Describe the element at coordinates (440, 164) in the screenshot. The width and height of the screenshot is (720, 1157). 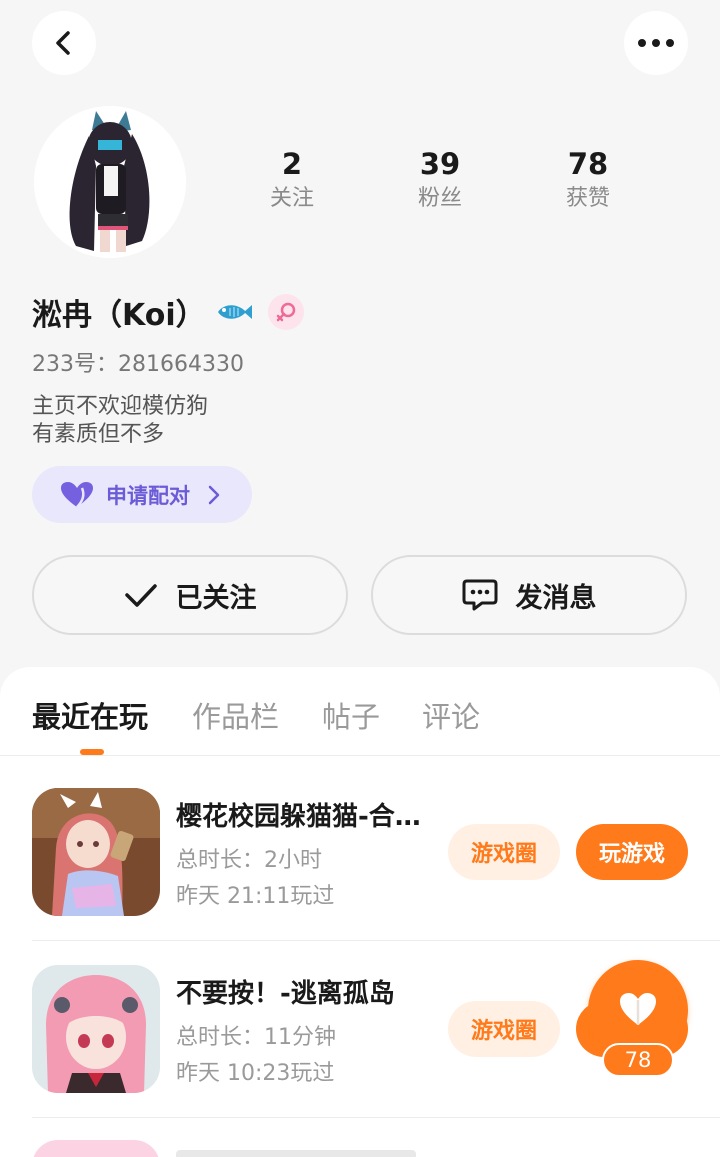
I see `followers-count: 39` at that location.